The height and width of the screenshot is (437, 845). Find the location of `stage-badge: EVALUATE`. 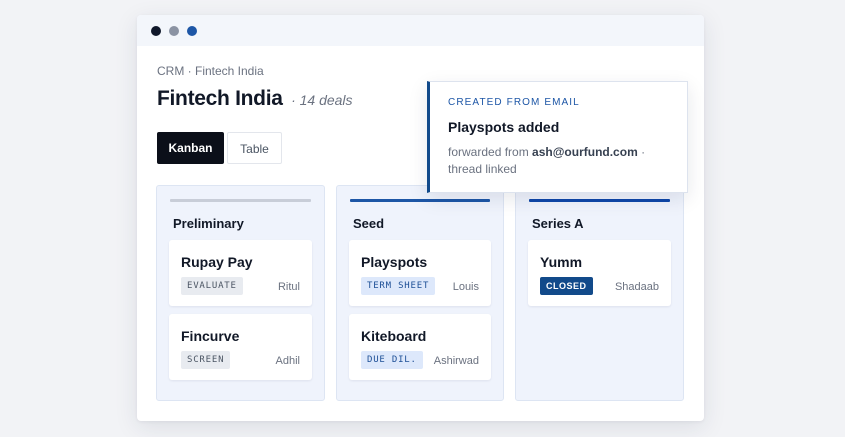

stage-badge: EVALUATE is located at coordinates (212, 286).